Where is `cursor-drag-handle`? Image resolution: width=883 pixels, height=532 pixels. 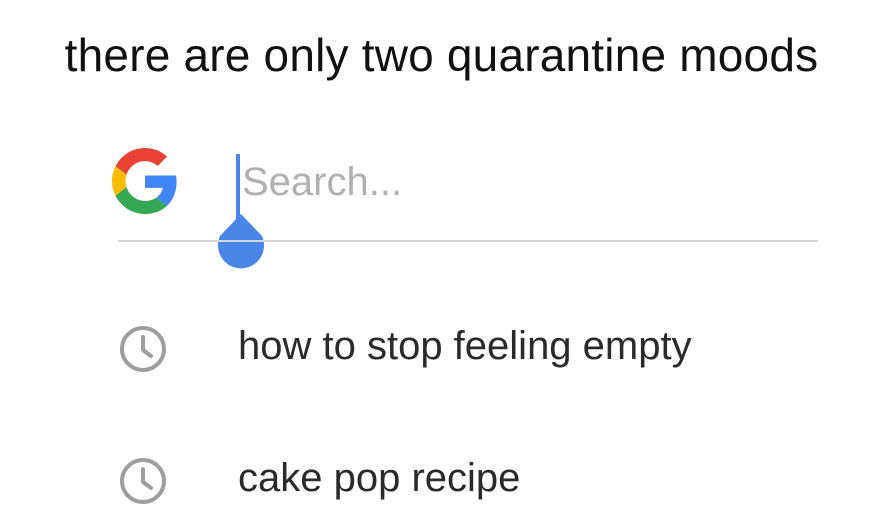
cursor-drag-handle is located at coordinates (241, 242).